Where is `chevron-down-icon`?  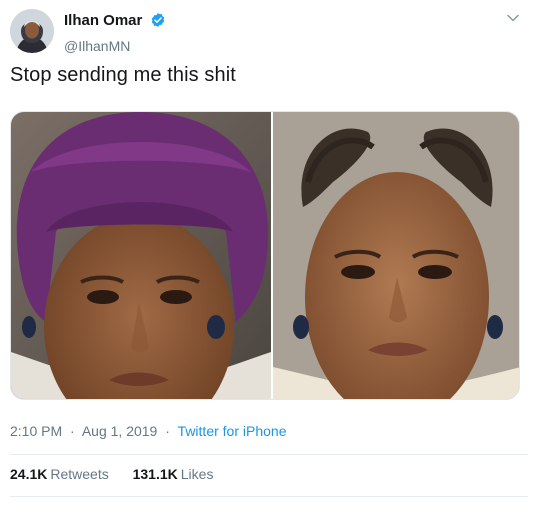 chevron-down-icon is located at coordinates (513, 18).